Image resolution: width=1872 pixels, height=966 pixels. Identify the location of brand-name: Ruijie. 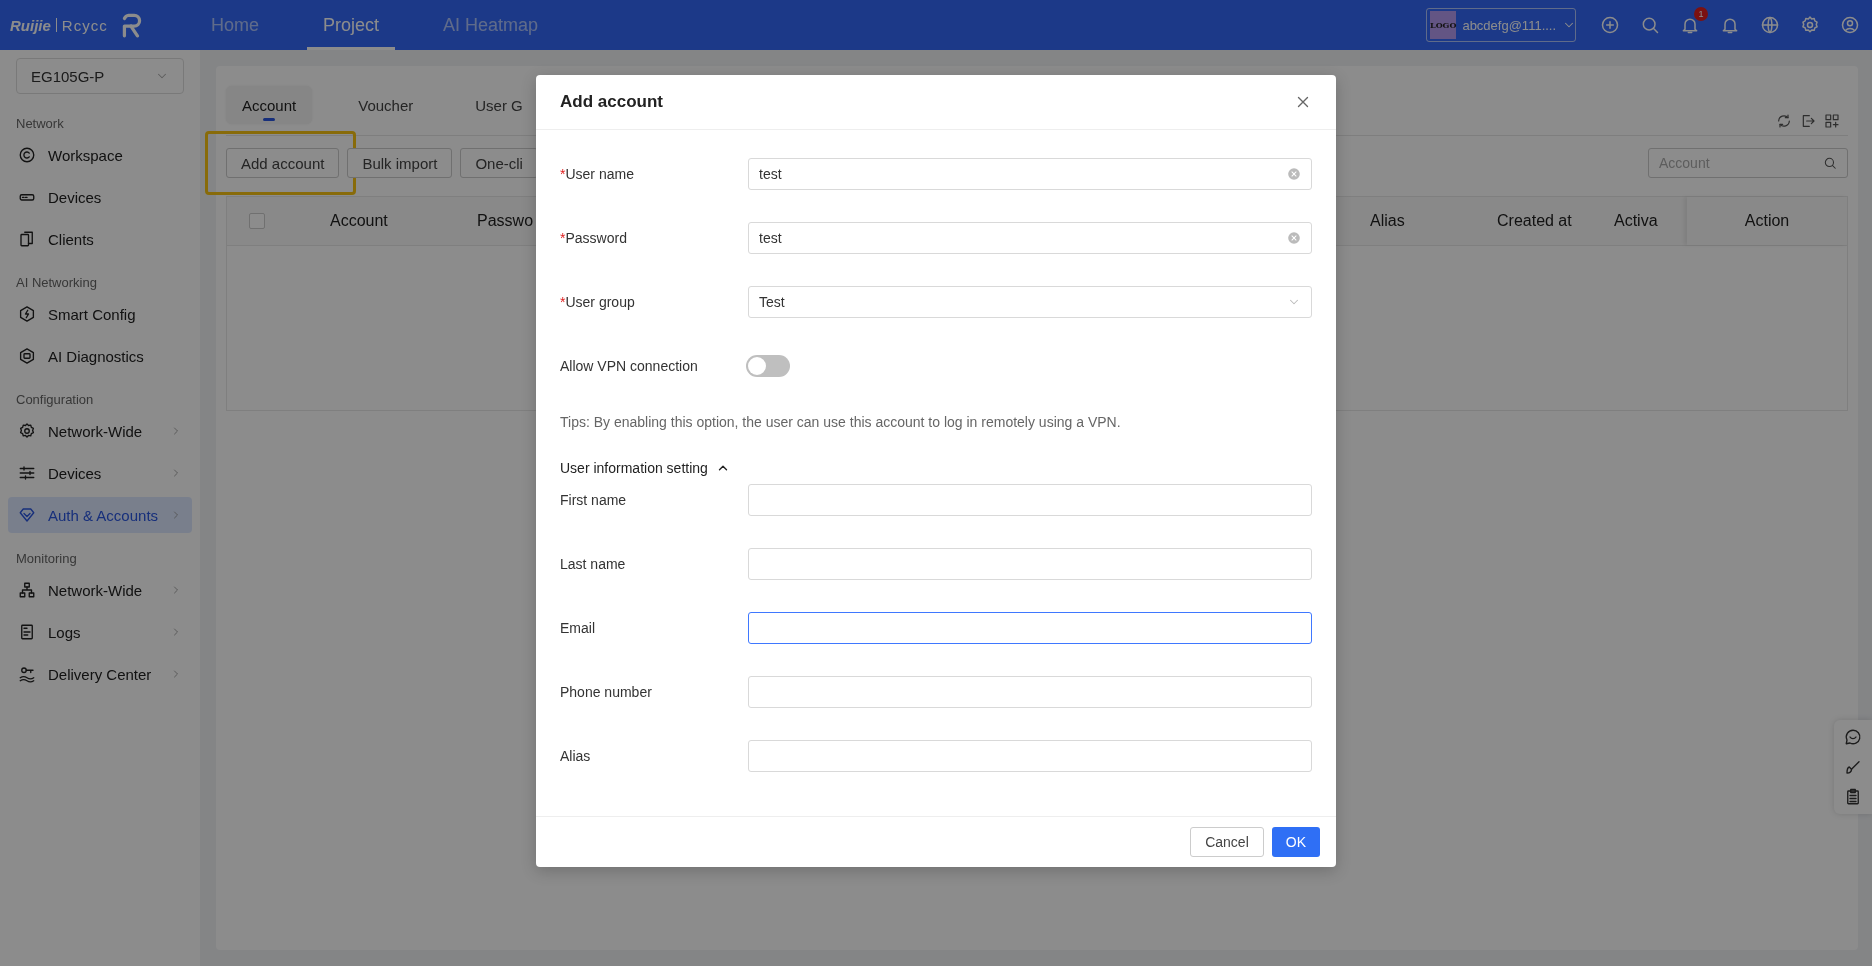
(30, 25).